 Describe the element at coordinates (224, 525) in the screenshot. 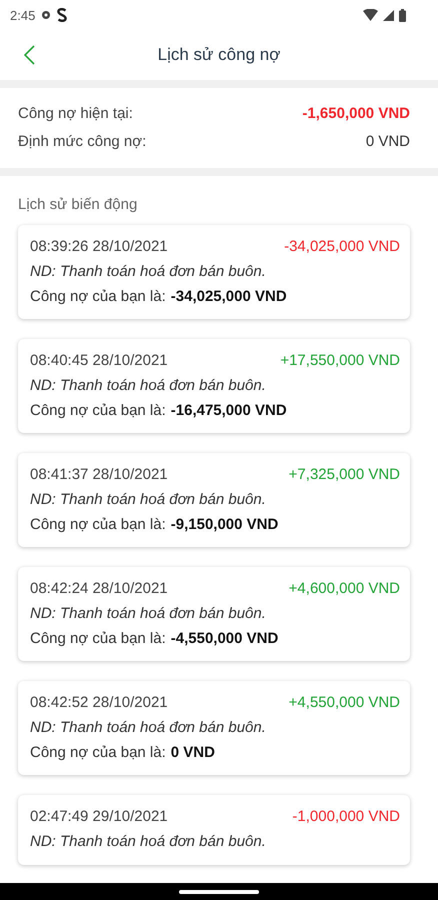

I see `balance-value: -9,150,000 VND` at that location.